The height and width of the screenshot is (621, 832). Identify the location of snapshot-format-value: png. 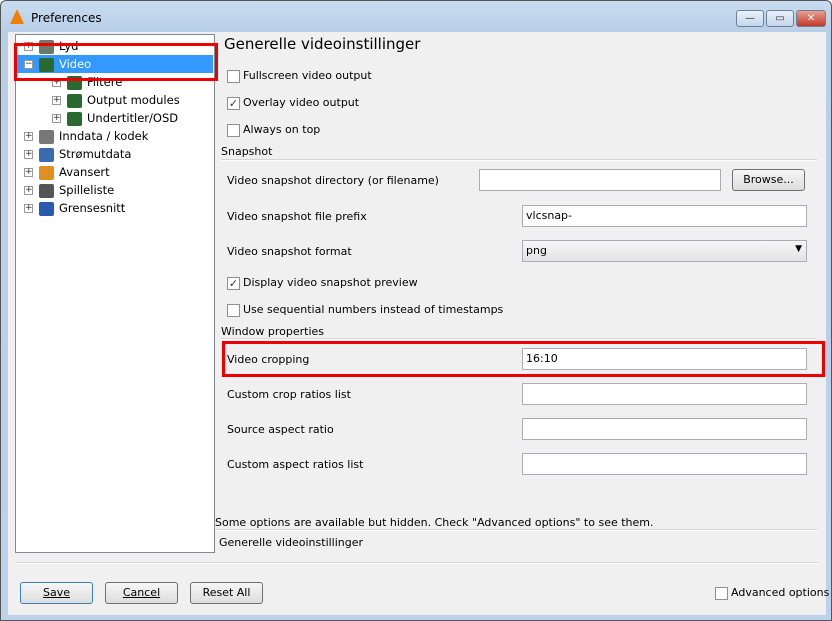
(536, 250).